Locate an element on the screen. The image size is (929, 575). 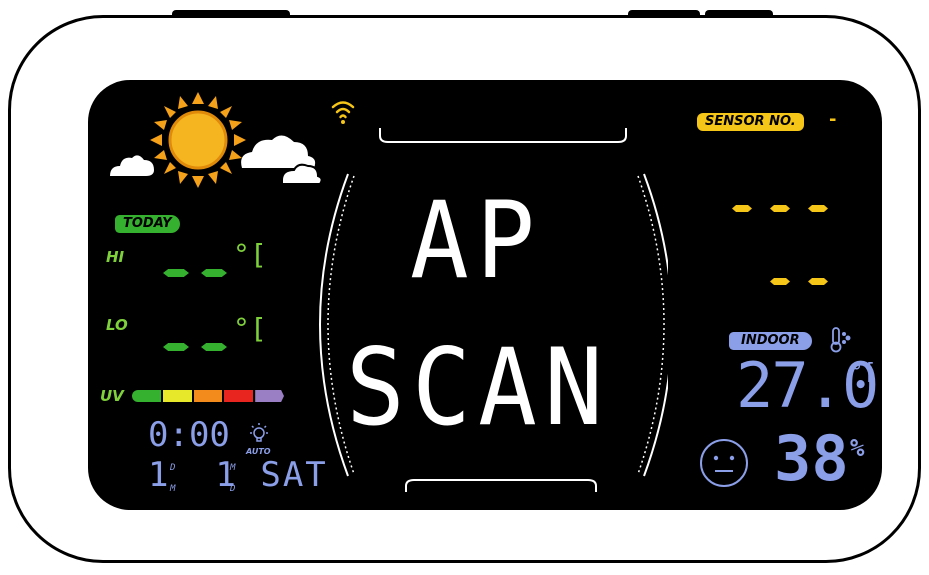
today-label: TODAY is located at coordinates (147, 224).